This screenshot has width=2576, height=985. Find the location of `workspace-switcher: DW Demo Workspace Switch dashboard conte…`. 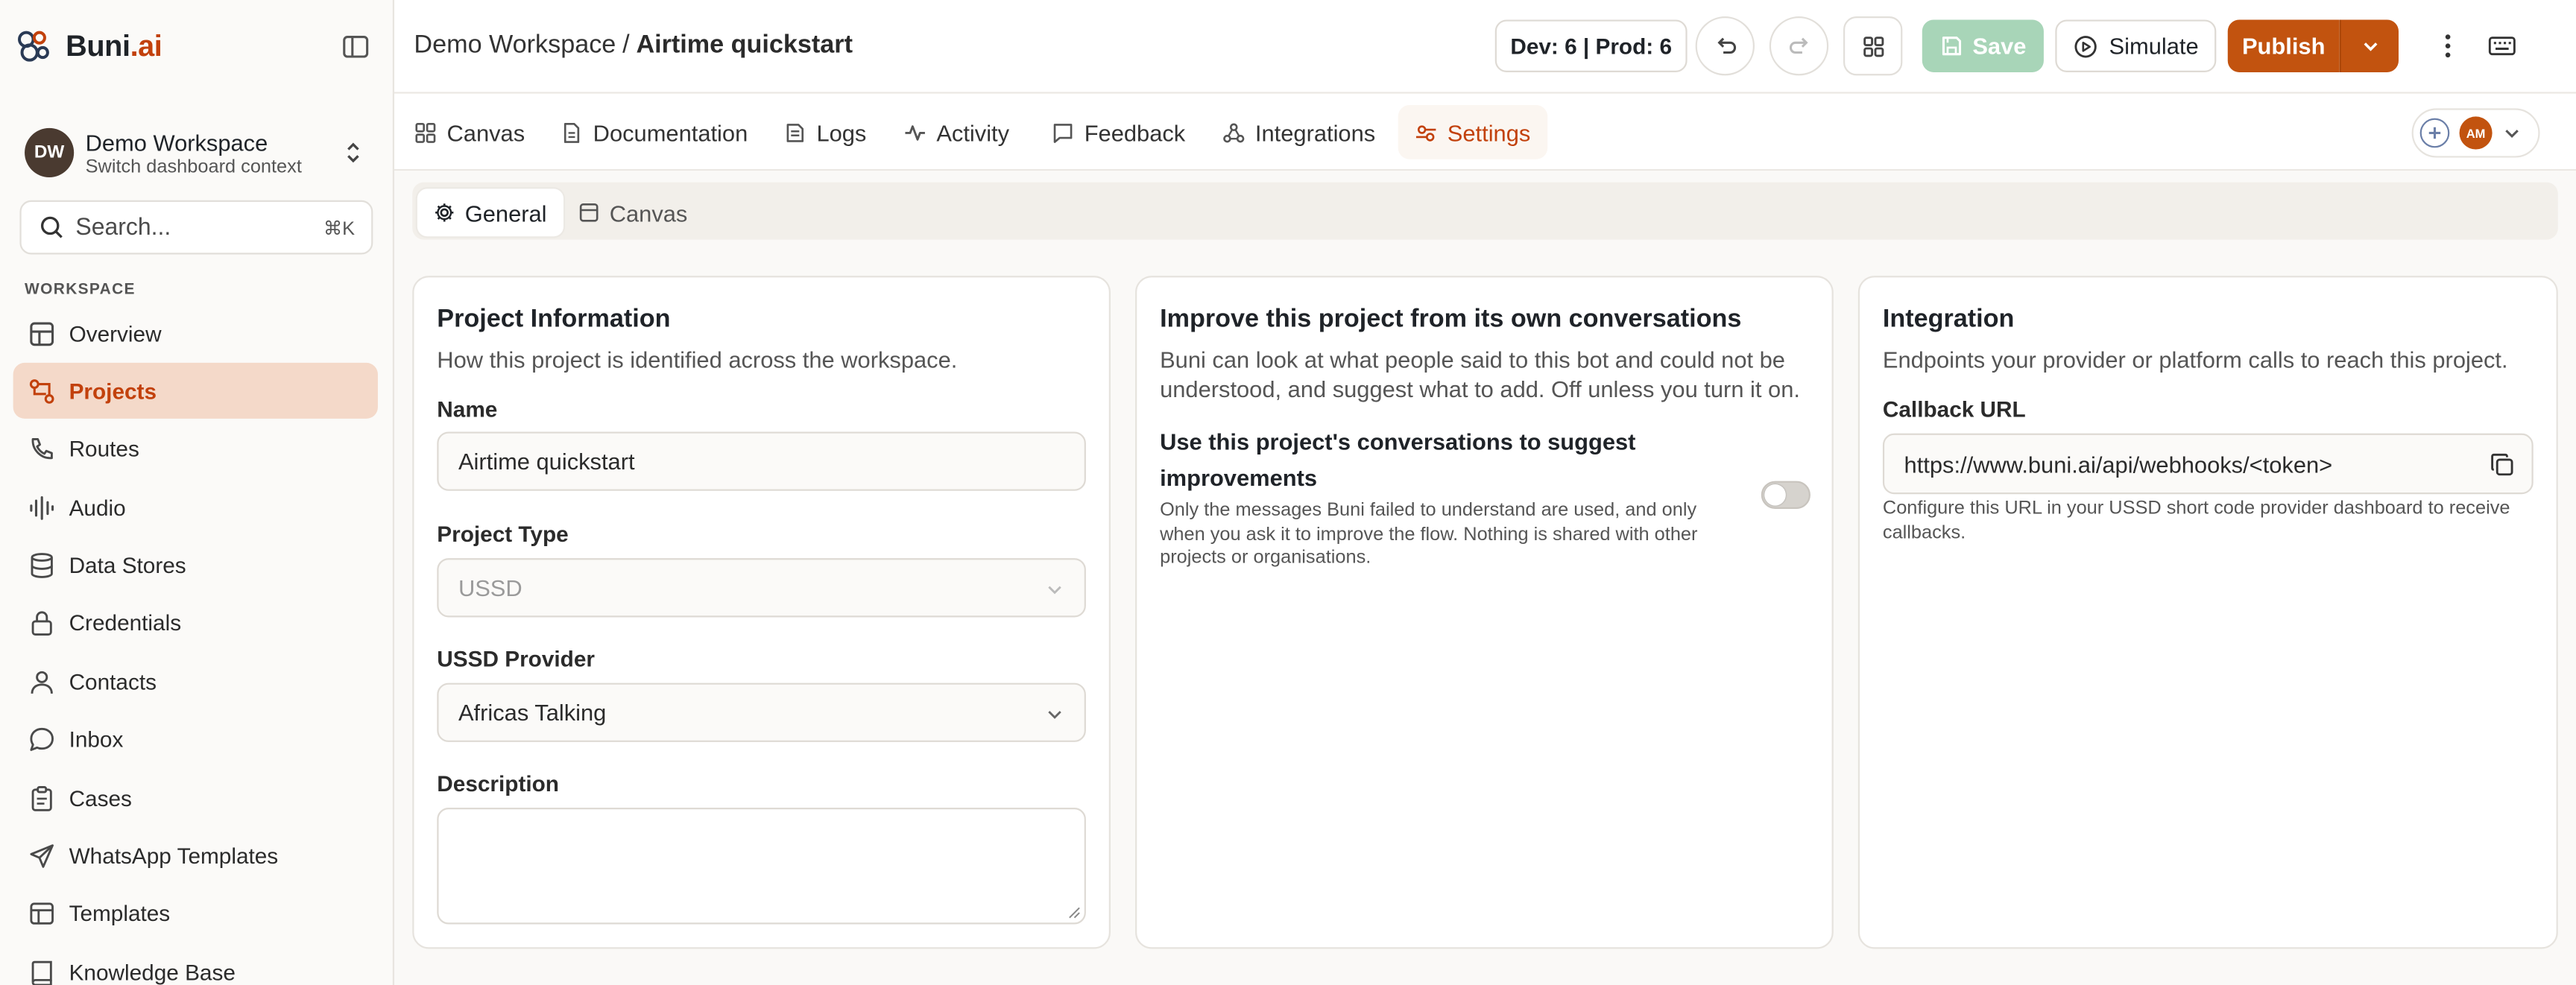

workspace-switcher: DW Demo Workspace Switch dashboard conte… is located at coordinates (198, 152).